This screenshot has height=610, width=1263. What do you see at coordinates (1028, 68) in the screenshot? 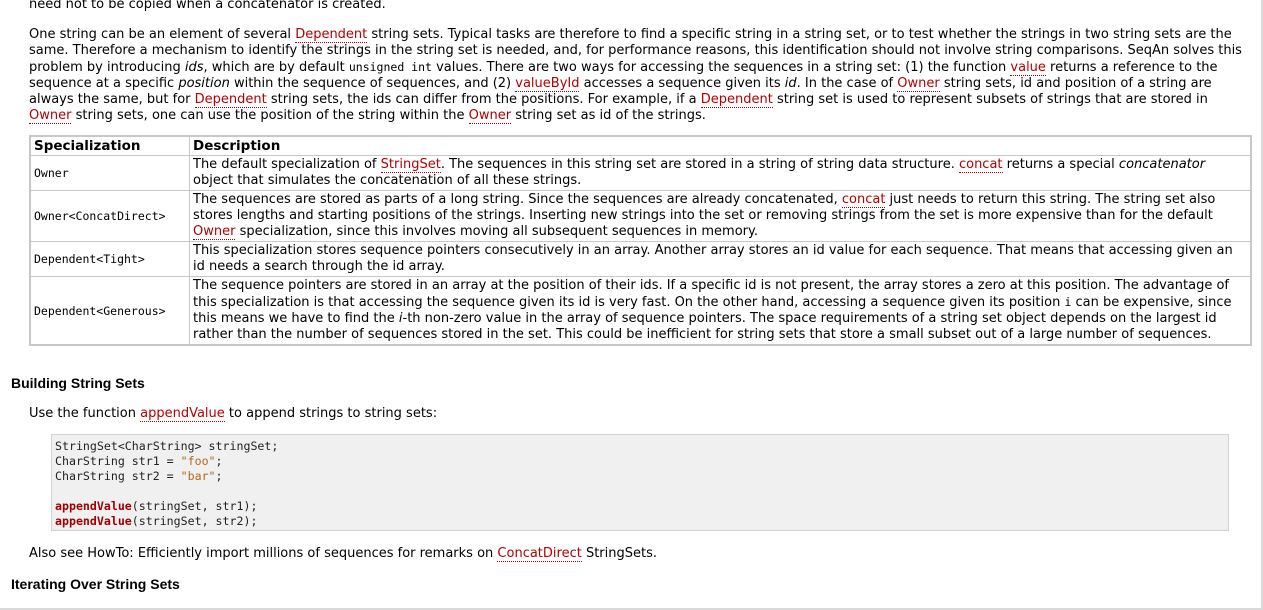
I see `link-value: value` at bounding box center [1028, 68].